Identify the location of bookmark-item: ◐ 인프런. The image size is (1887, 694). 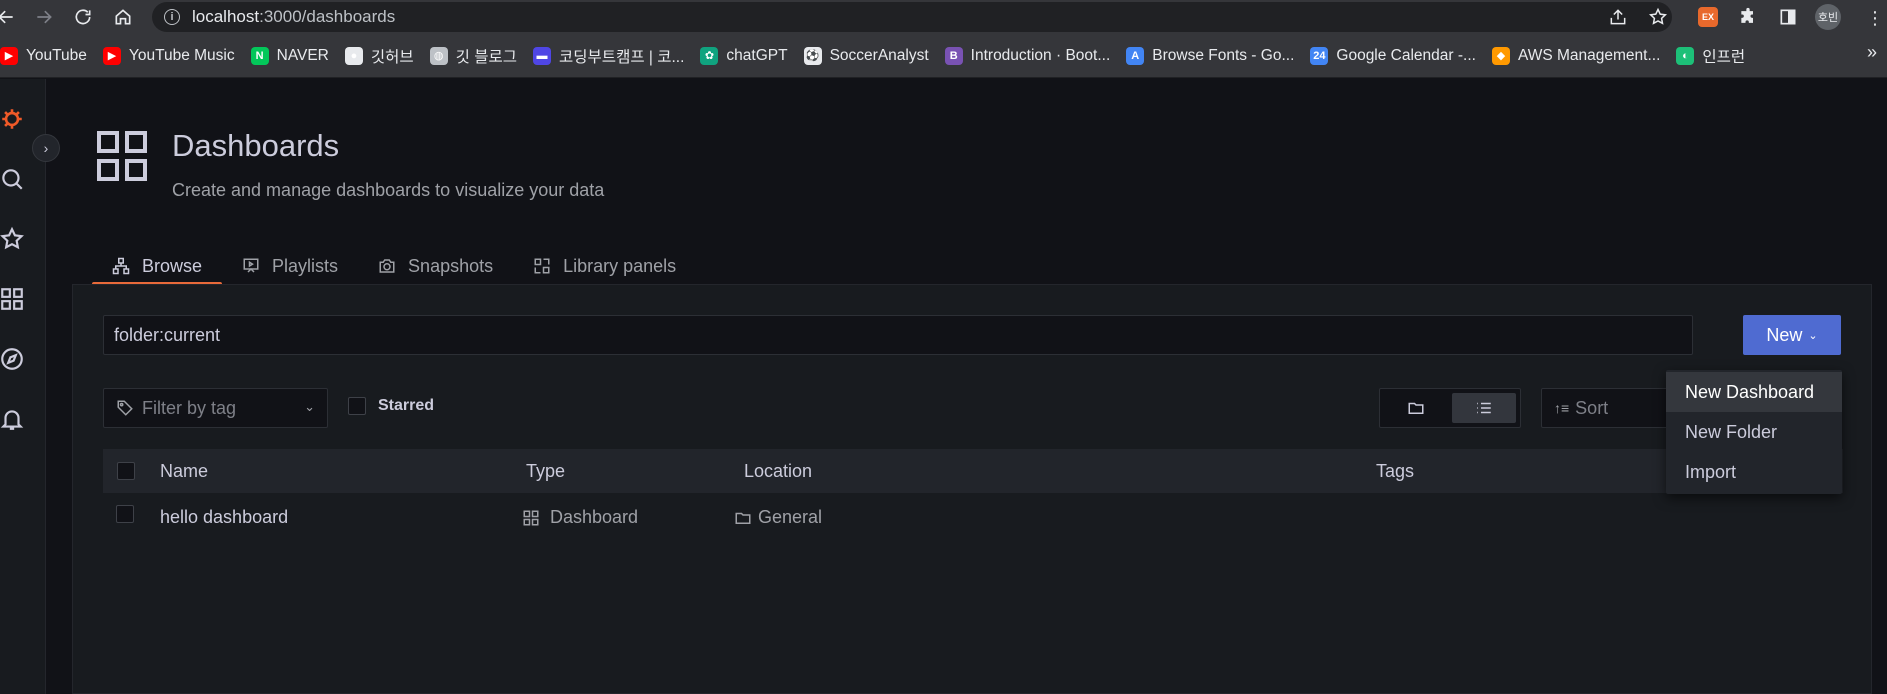
(1710, 56).